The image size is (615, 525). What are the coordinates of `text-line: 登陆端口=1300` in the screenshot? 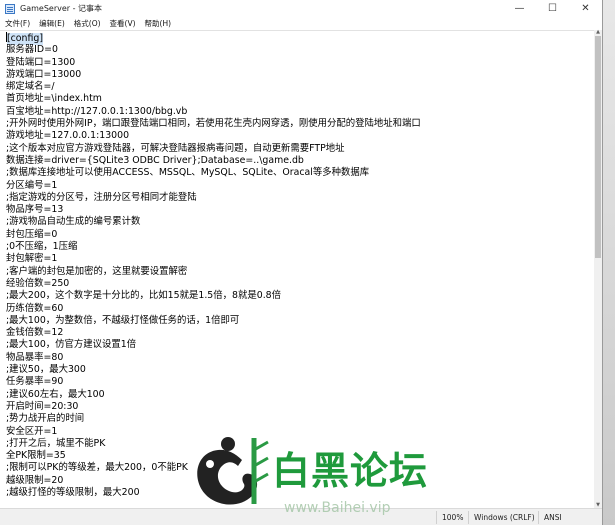 It's located at (41, 62).